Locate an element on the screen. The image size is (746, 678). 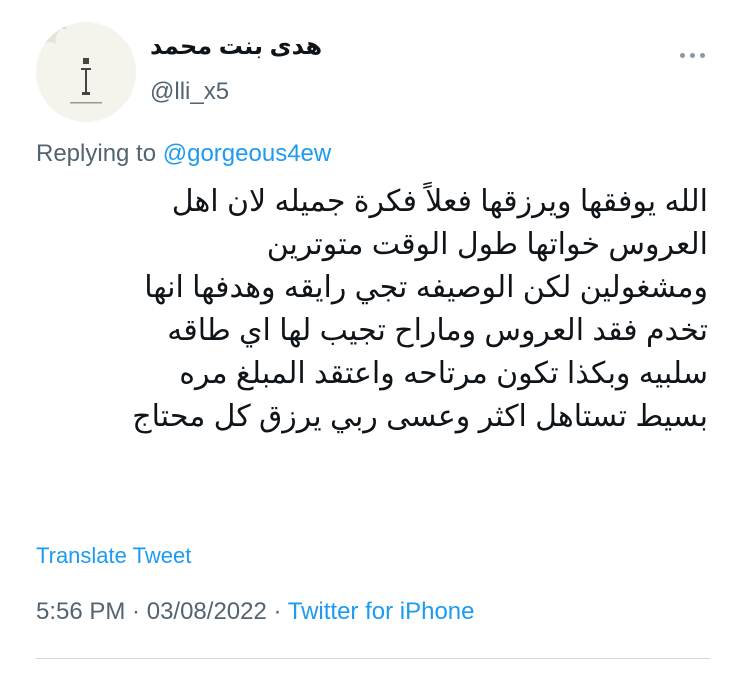
author-handle: @lli_x5 is located at coordinates (189, 92).